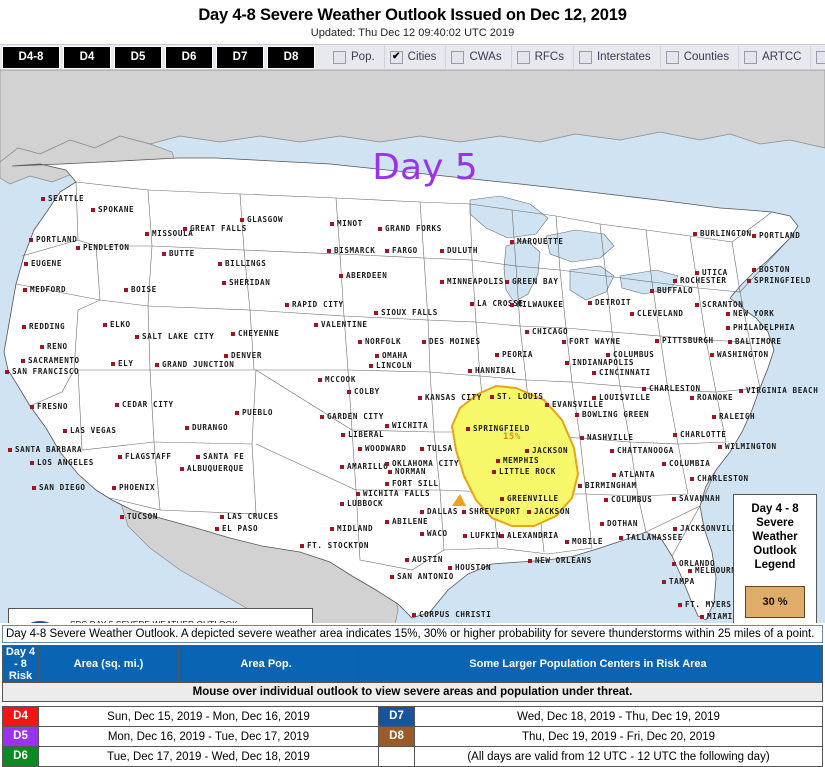  I want to click on day-tab-d4: D4, so click(87, 57).